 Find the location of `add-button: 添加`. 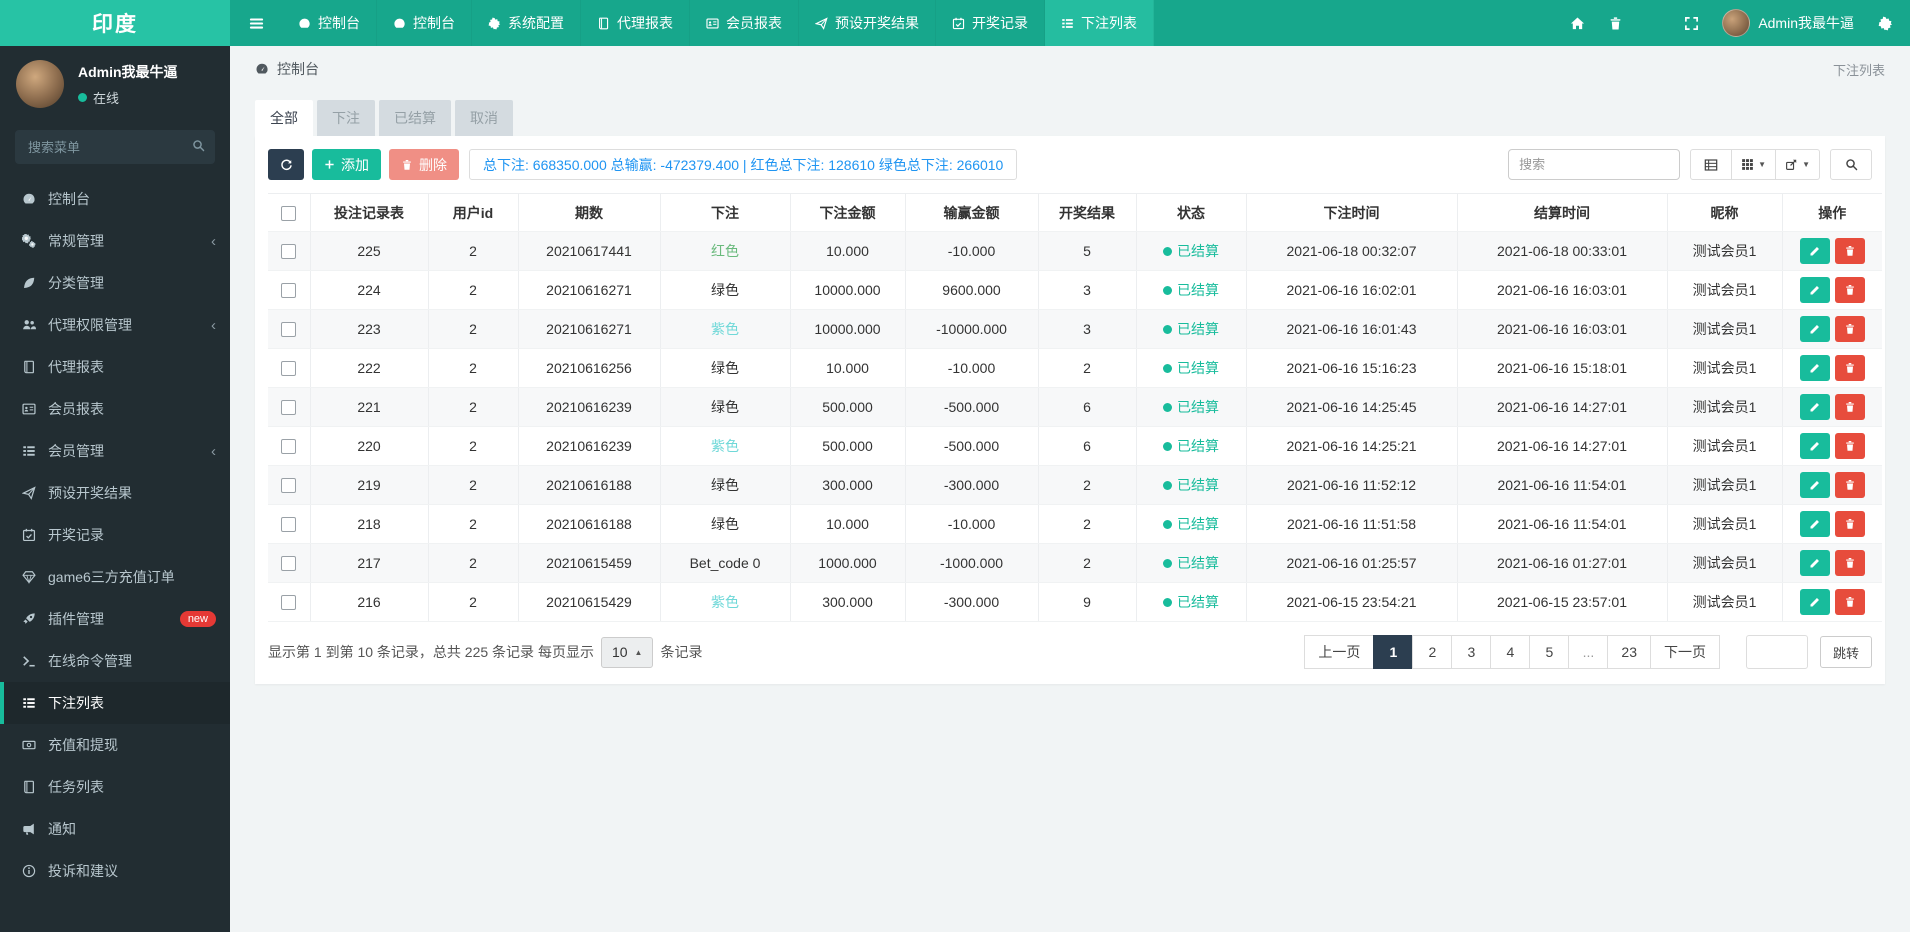

add-button: 添加 is located at coordinates (346, 164).